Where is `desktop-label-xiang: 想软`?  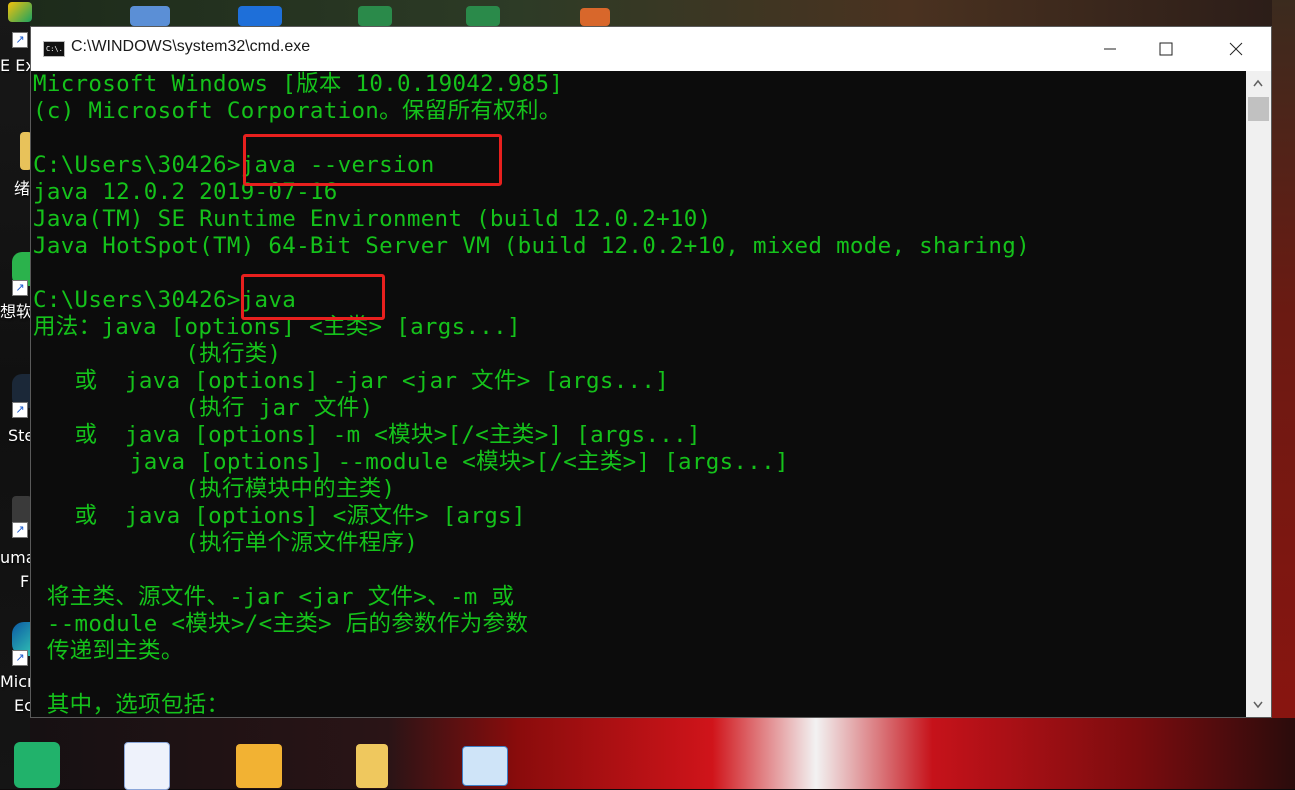
desktop-label-xiang: 想软 is located at coordinates (16, 312).